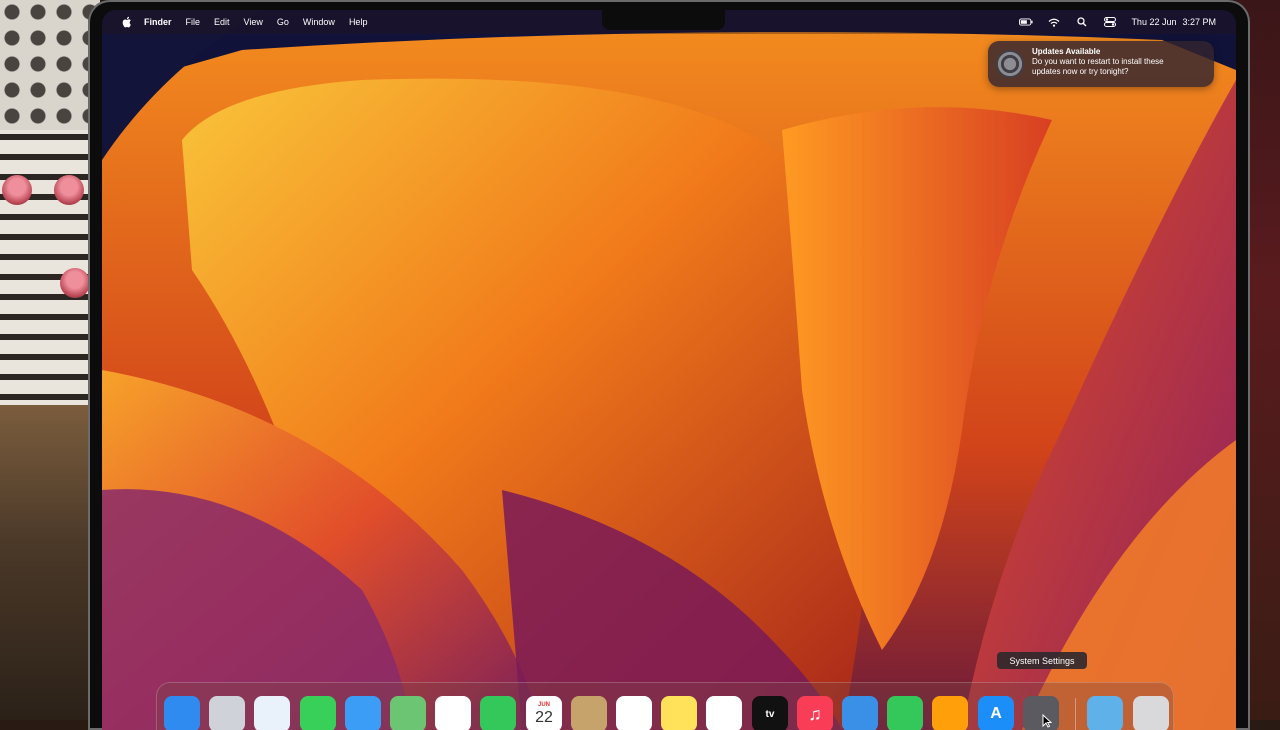 The width and height of the screenshot is (1280, 730). Describe the element at coordinates (408, 713) in the screenshot. I see `maps-icon` at that location.